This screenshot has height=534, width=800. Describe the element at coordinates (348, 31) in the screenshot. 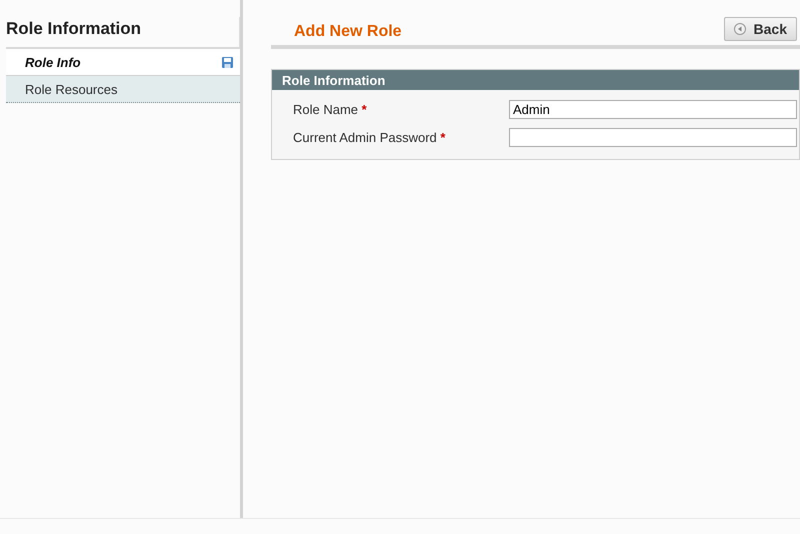

I see `page-title: Add New Role` at that location.